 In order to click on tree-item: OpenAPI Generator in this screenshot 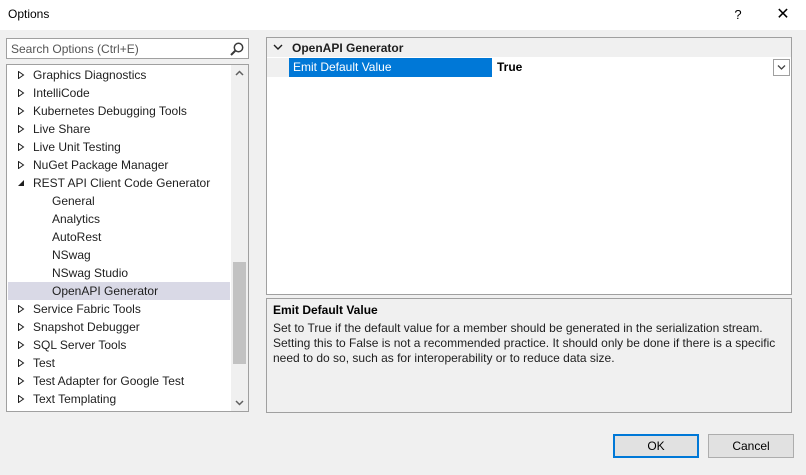, I will do `click(119, 291)`.